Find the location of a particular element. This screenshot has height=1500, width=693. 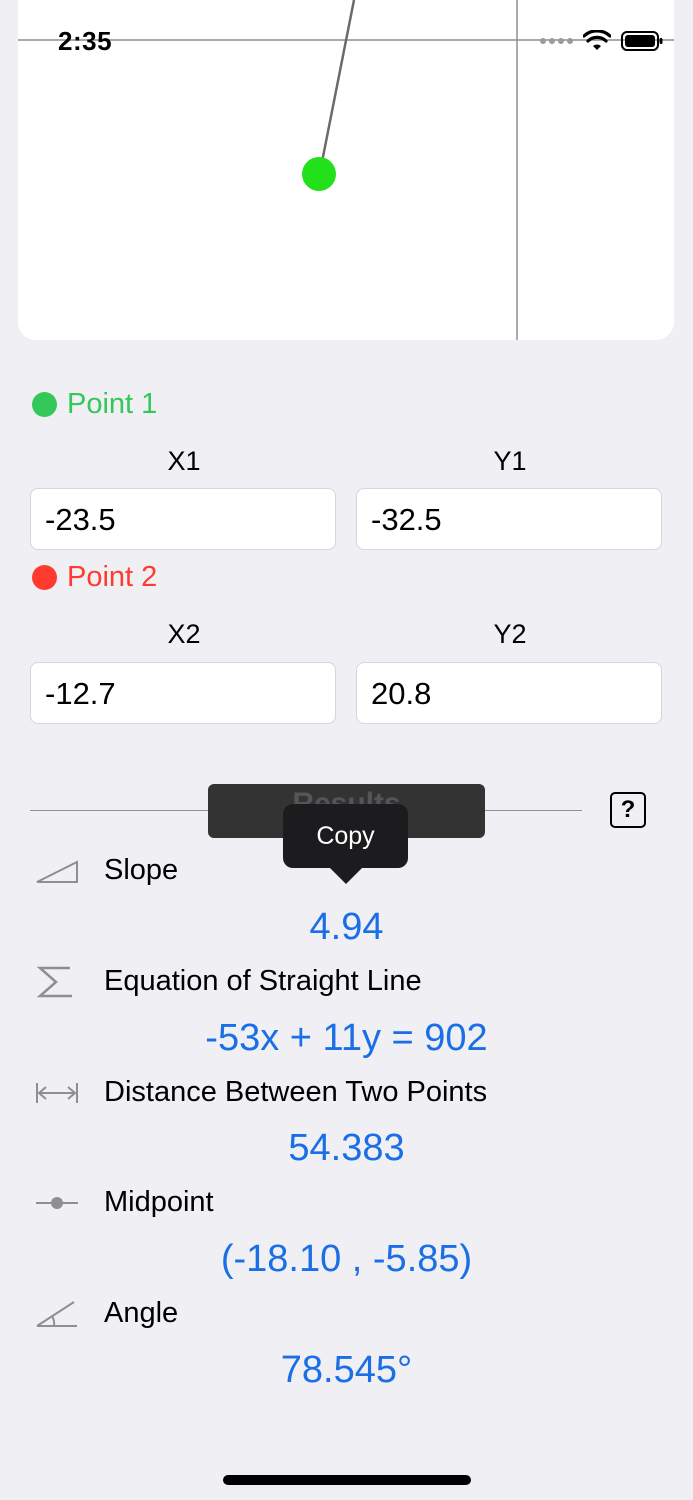

point1-header: Point 1 is located at coordinates (94, 404).